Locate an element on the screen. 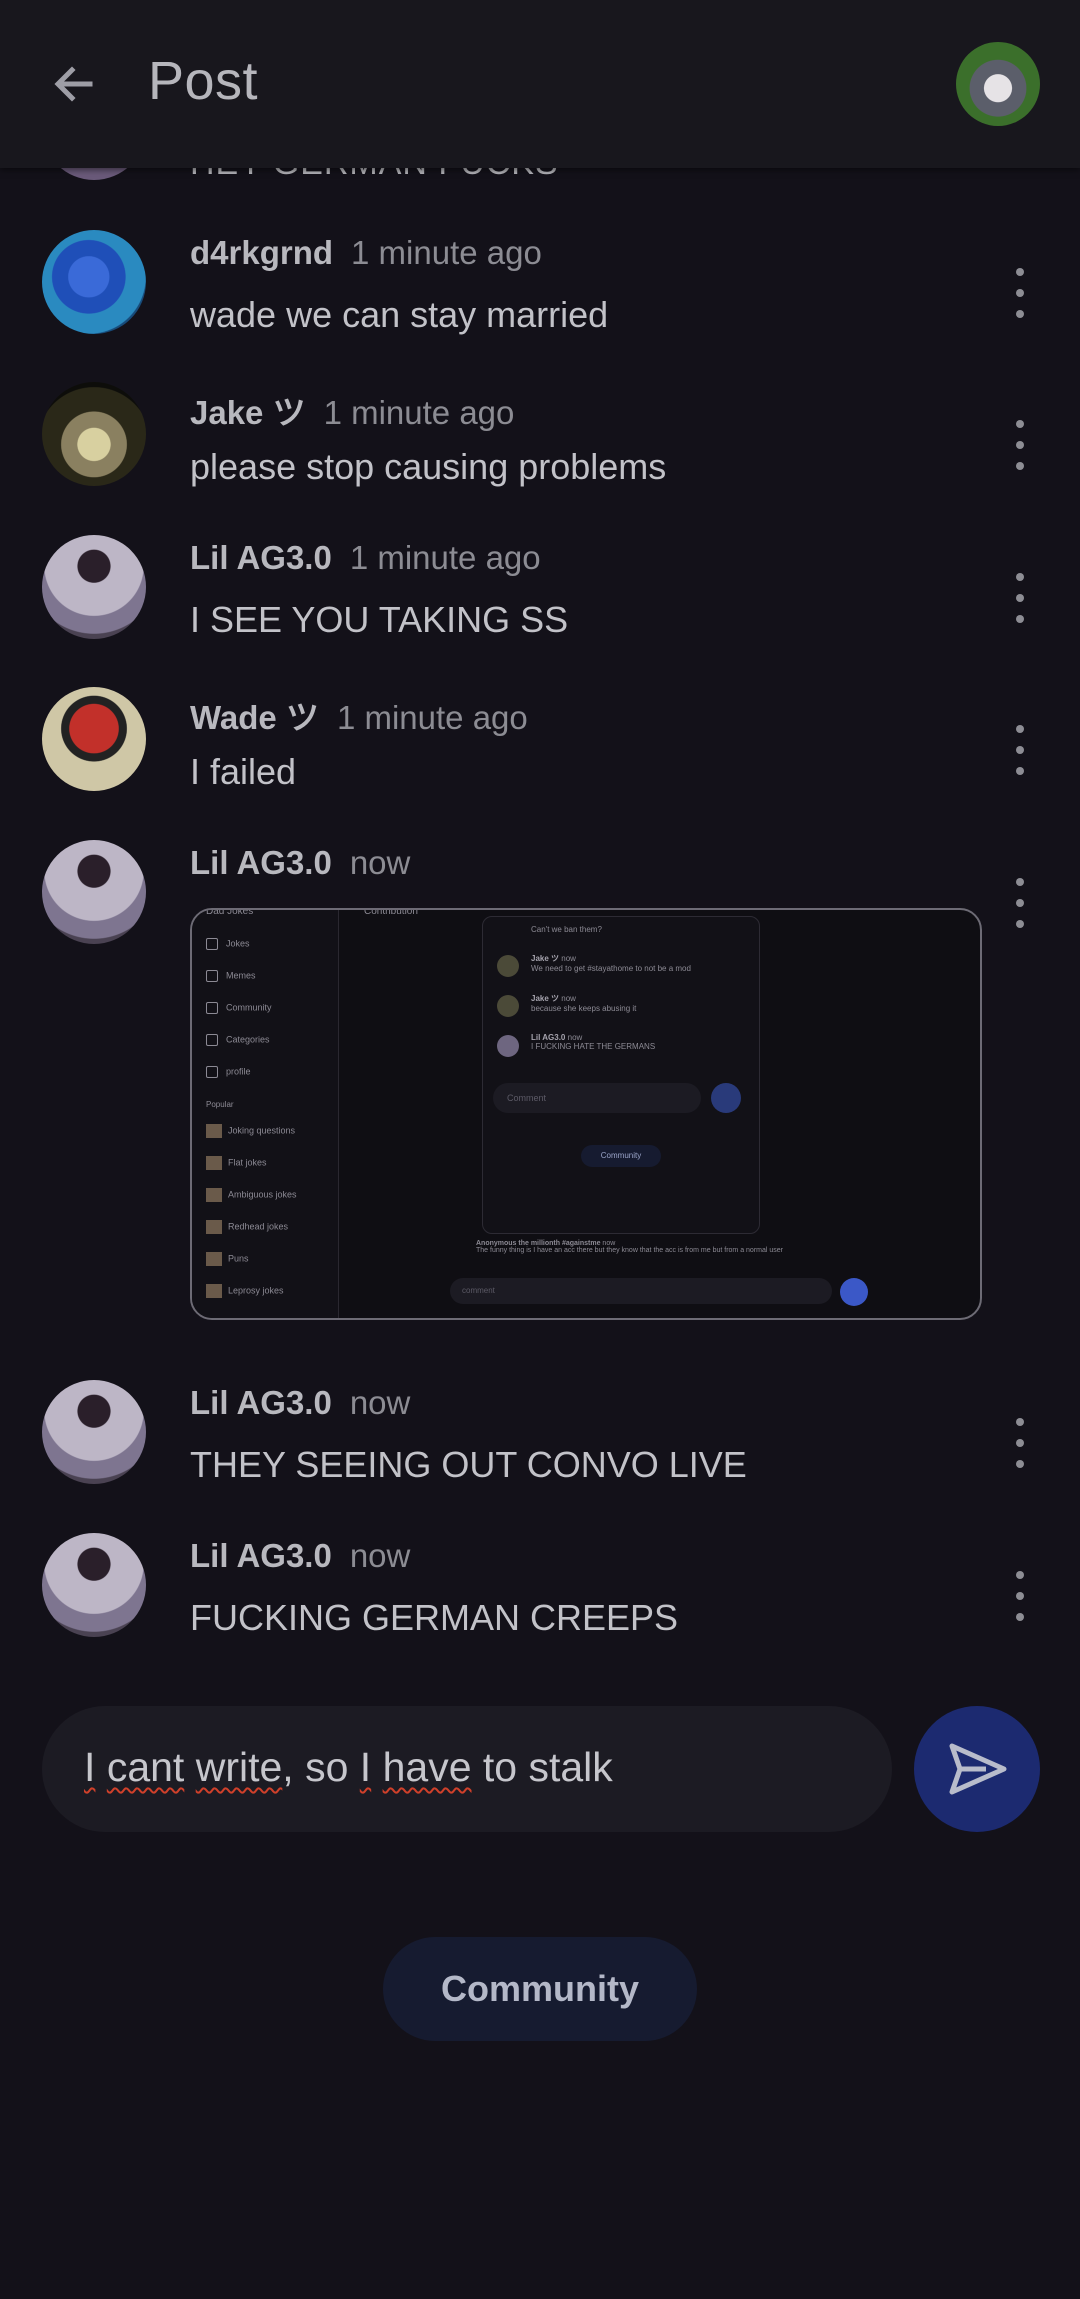 The image size is (1080, 2299). sidebar-item-community: Community is located at coordinates (239, 1008).